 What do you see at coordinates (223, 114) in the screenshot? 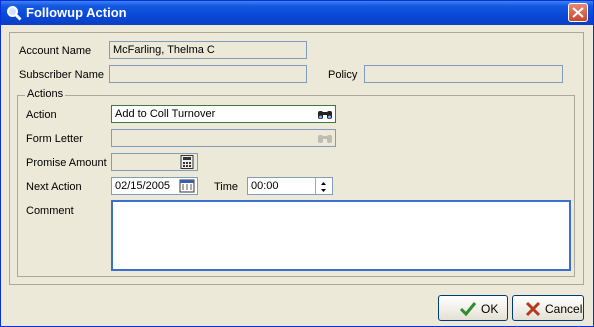
I see `action-field: Add to Coll Turnover` at bounding box center [223, 114].